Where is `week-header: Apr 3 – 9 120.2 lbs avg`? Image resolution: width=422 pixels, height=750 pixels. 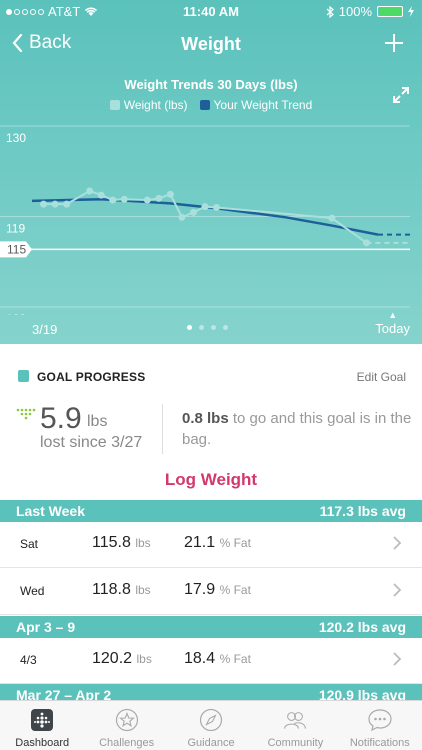
week-header: Apr 3 – 9 120.2 lbs avg is located at coordinates (211, 627).